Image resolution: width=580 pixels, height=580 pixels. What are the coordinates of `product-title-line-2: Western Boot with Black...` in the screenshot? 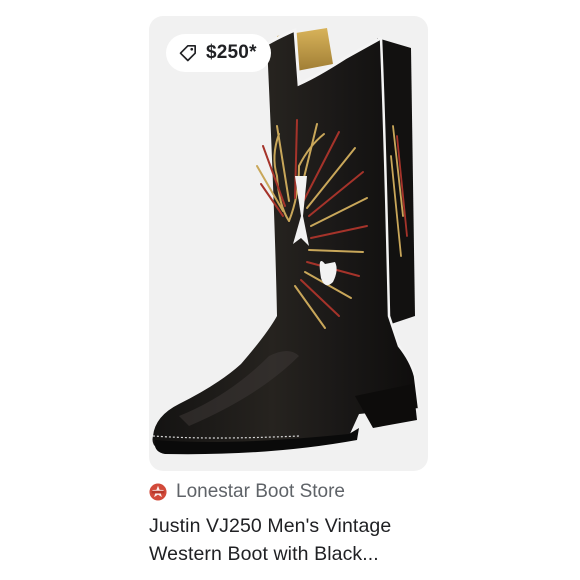 It's located at (294, 554).